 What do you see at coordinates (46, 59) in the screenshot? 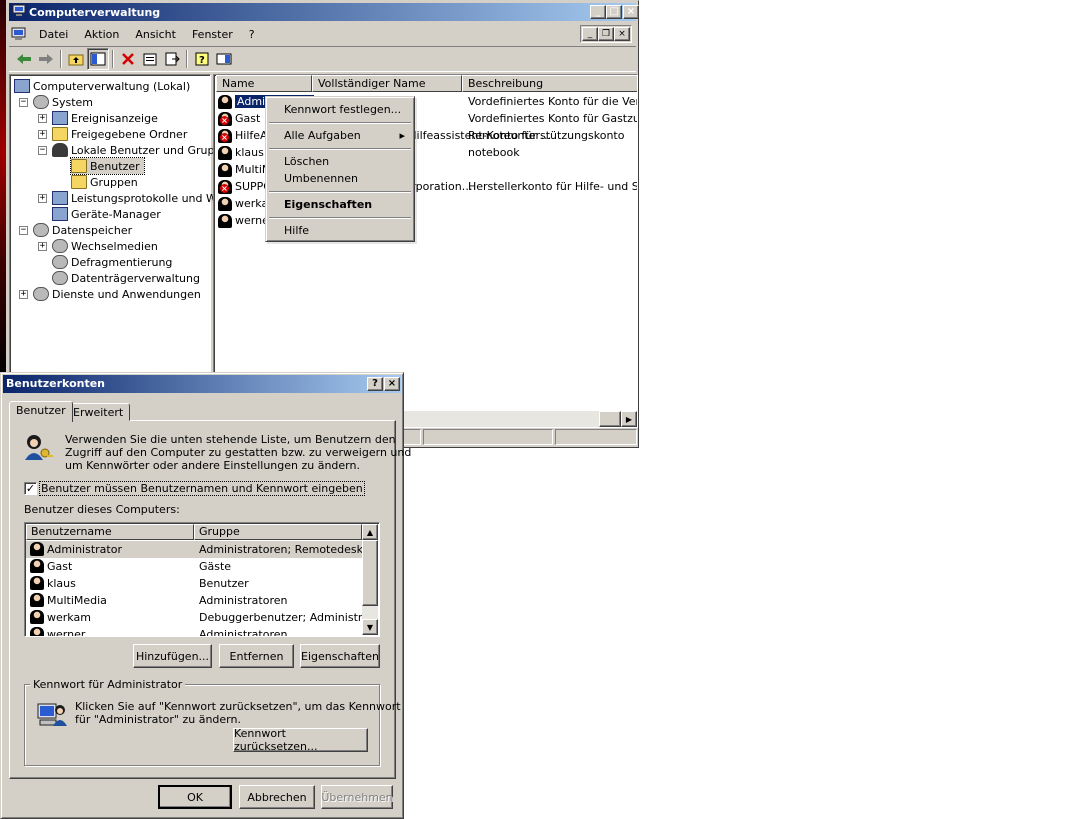
I see `forward-arrow-icon` at bounding box center [46, 59].